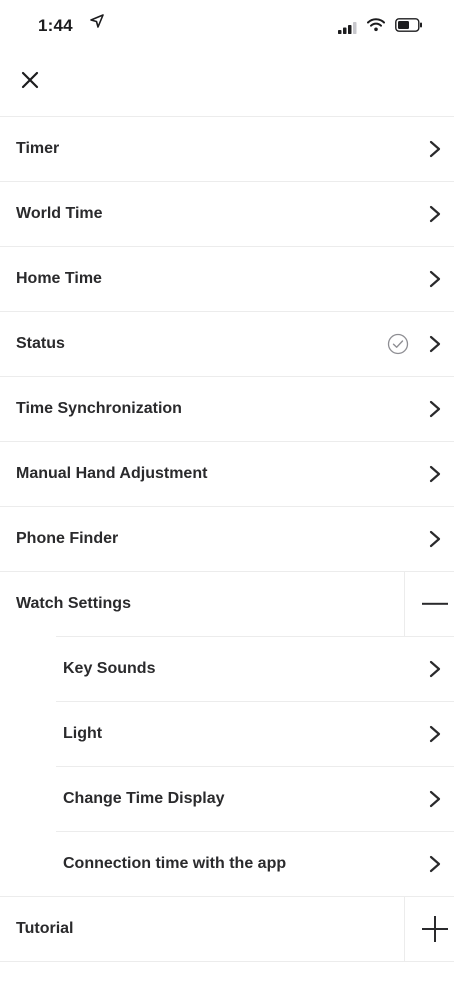 This screenshot has height=990, width=454. I want to click on status-time: 1:44, so click(55, 25).